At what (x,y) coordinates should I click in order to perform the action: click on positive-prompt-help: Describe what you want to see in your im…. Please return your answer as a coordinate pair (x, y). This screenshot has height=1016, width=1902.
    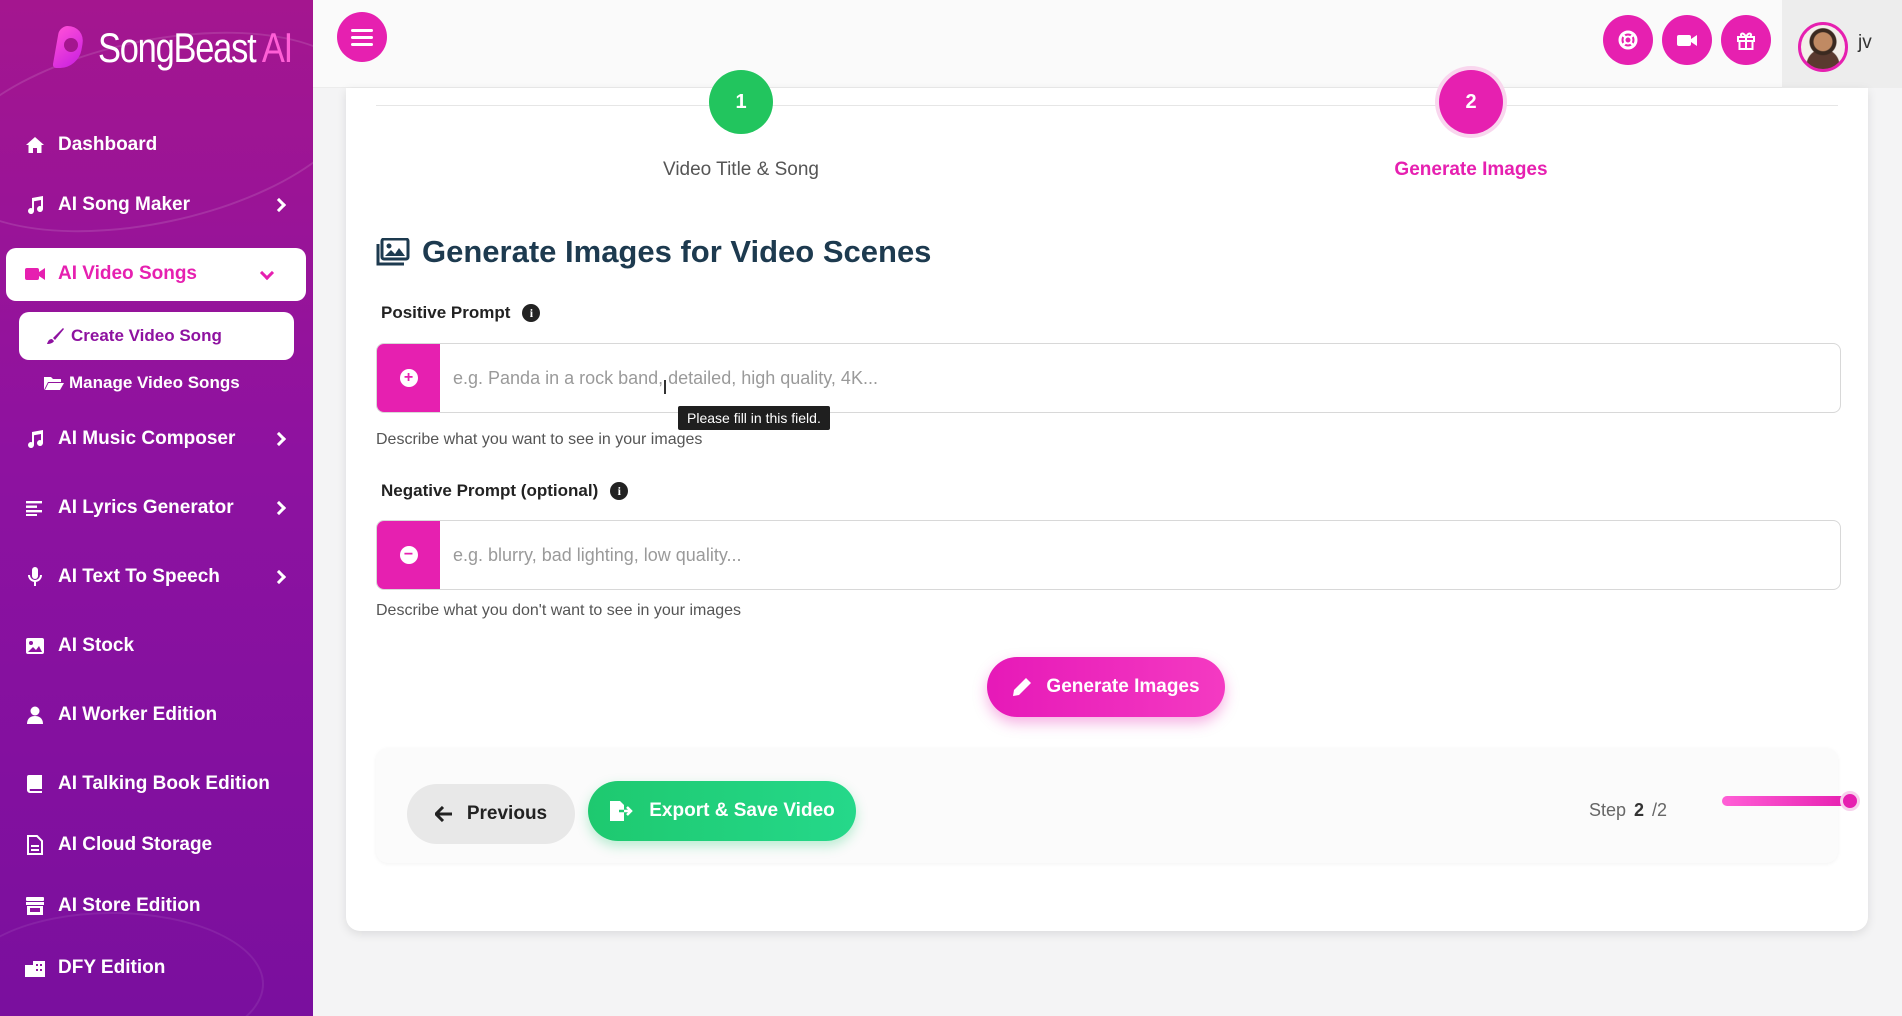
    Looking at the image, I should click on (539, 439).